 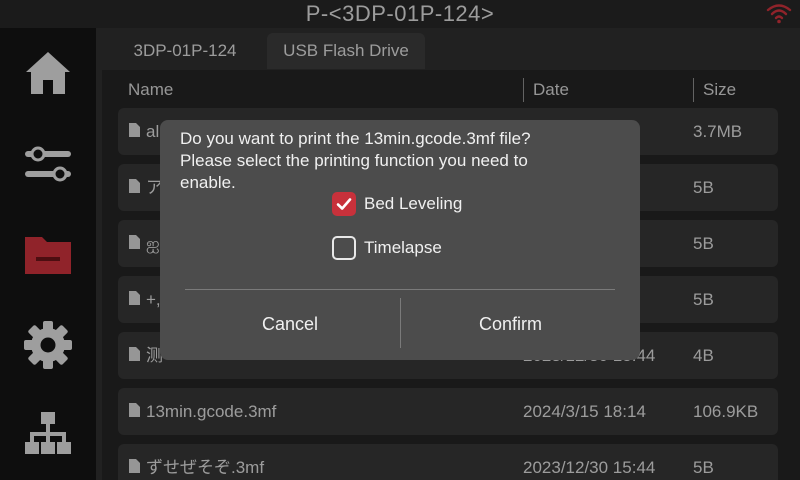 I want to click on timelapse-label: Timelapse, so click(x=403, y=247).